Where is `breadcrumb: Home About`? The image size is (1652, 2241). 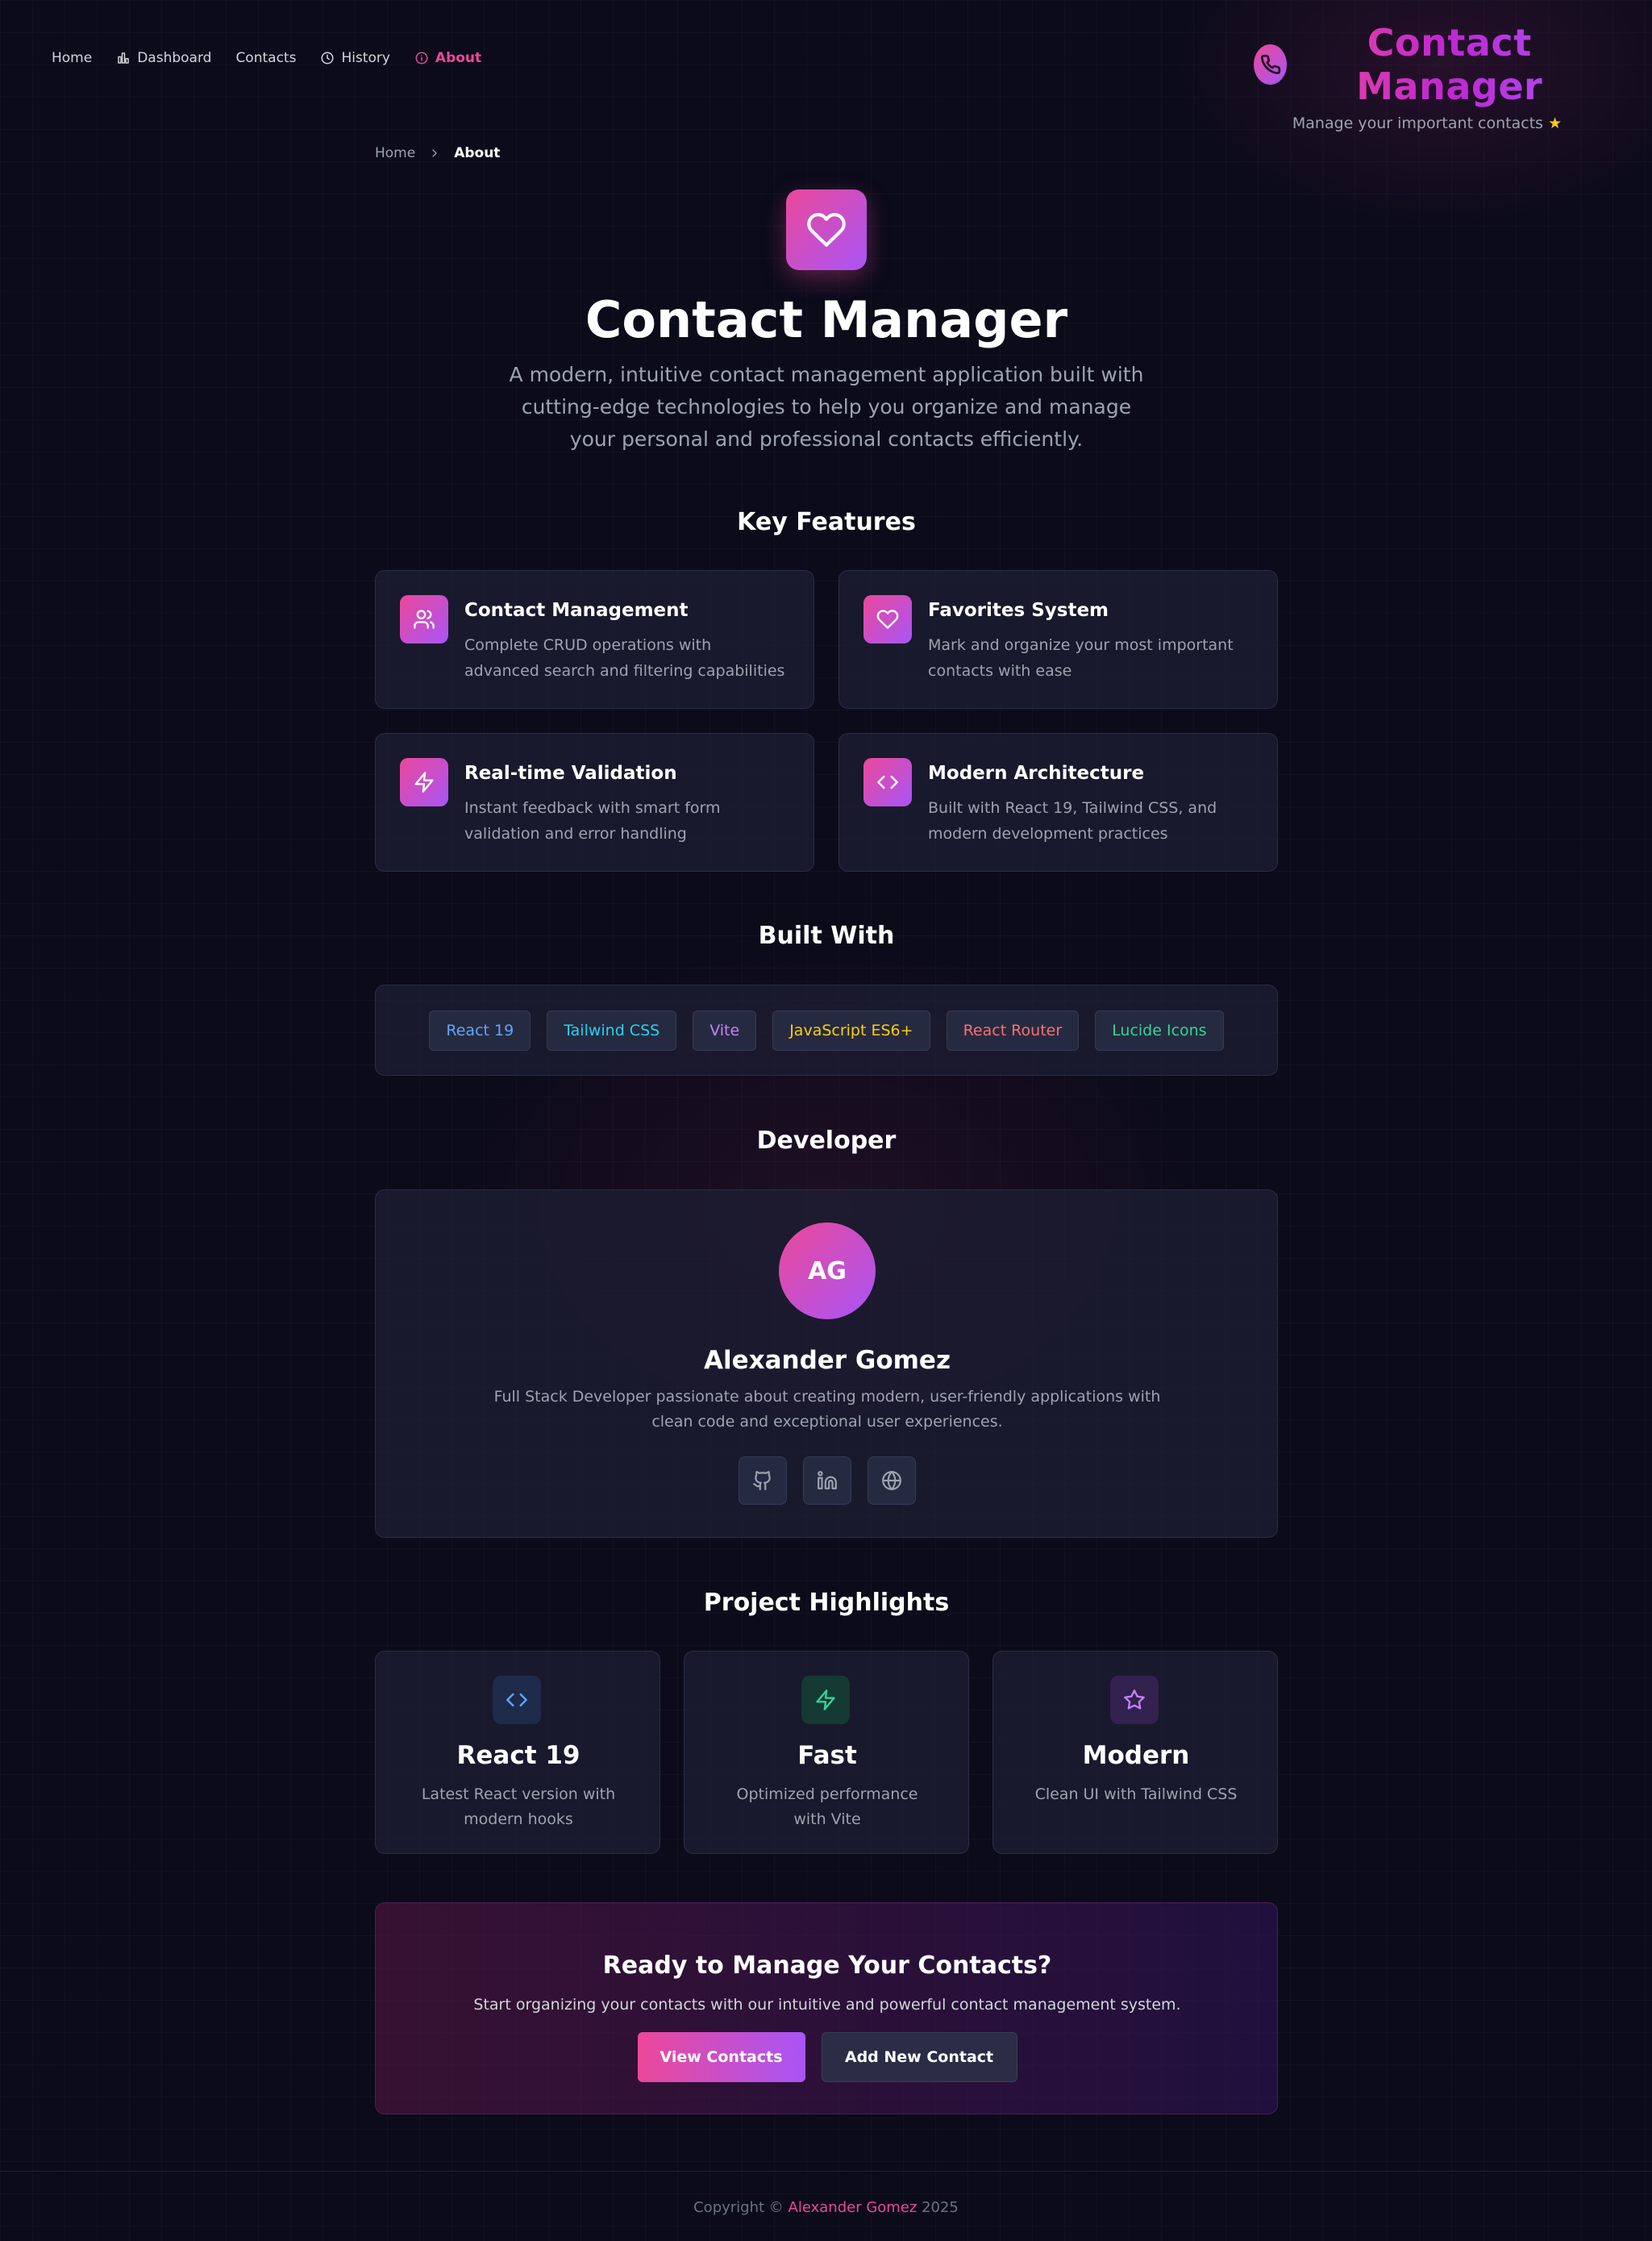 breadcrumb: Home About is located at coordinates (437, 153).